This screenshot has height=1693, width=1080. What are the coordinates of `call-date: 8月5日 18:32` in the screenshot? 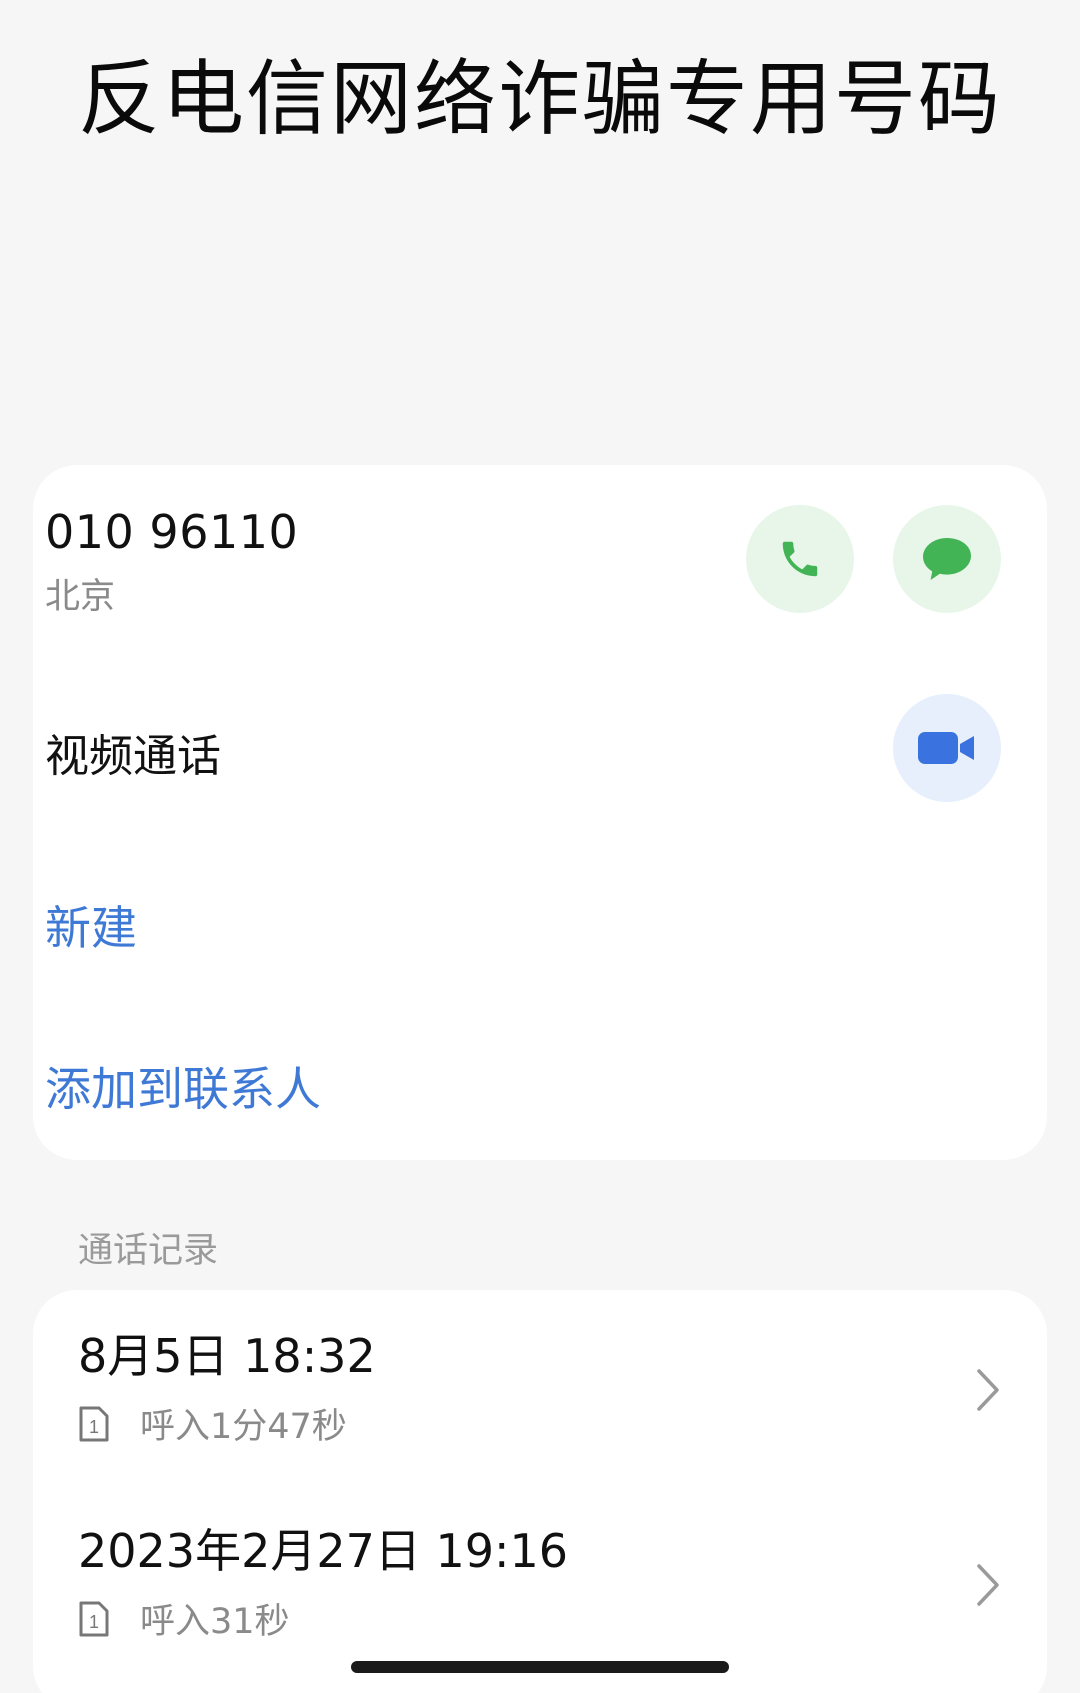 It's located at (227, 1356).